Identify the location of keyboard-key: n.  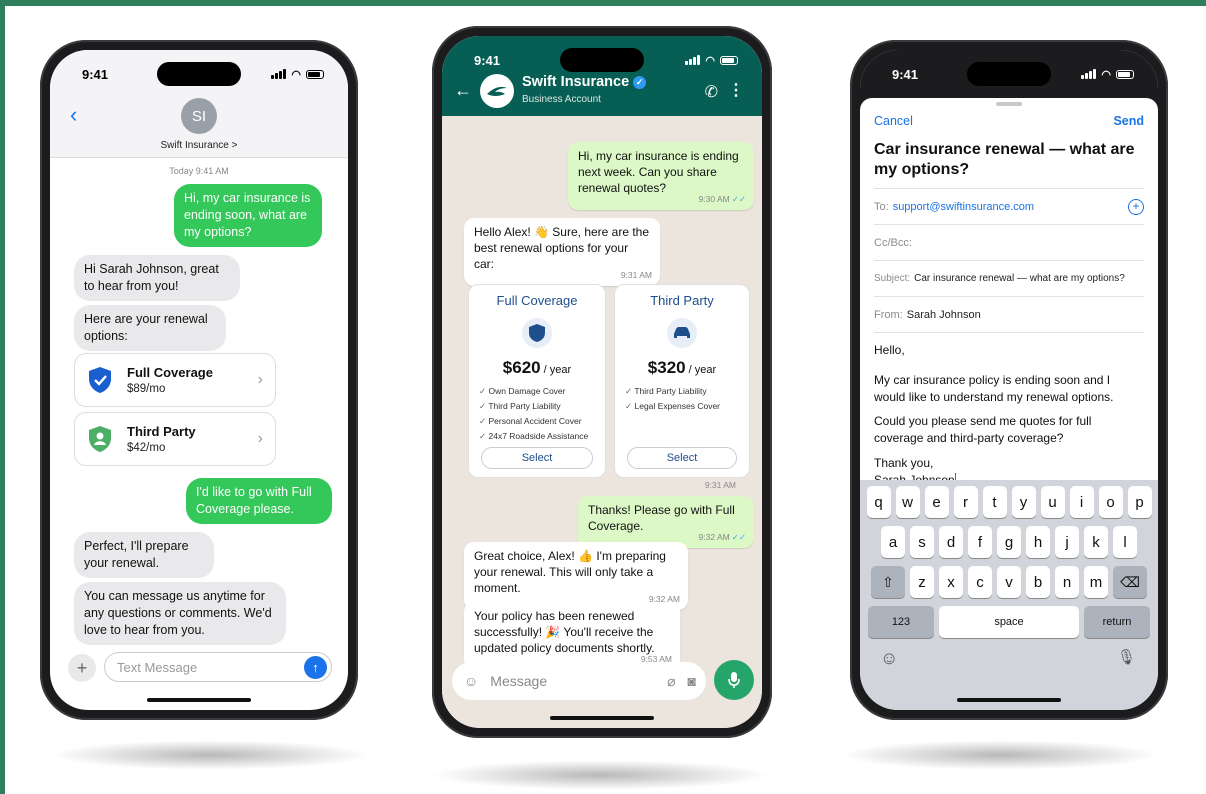
(1067, 582).